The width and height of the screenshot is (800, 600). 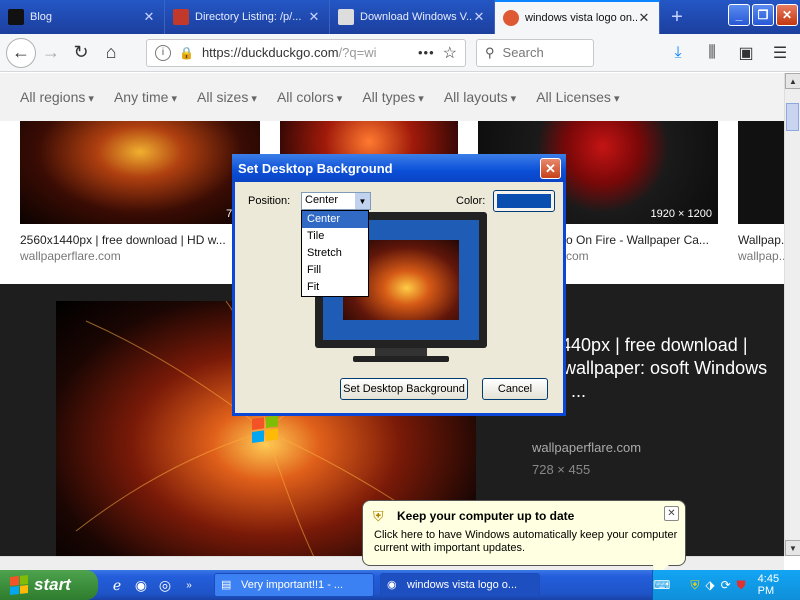 What do you see at coordinates (712, 53) in the screenshot?
I see `library-icon: ⫼` at bounding box center [712, 53].